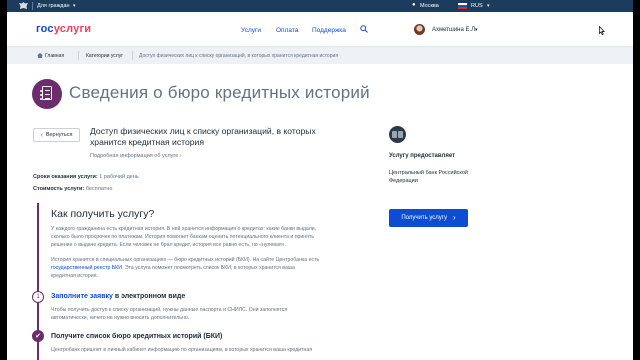 The image size is (640, 360). I want to click on get-service-button: Получить услугу ›, so click(428, 218).